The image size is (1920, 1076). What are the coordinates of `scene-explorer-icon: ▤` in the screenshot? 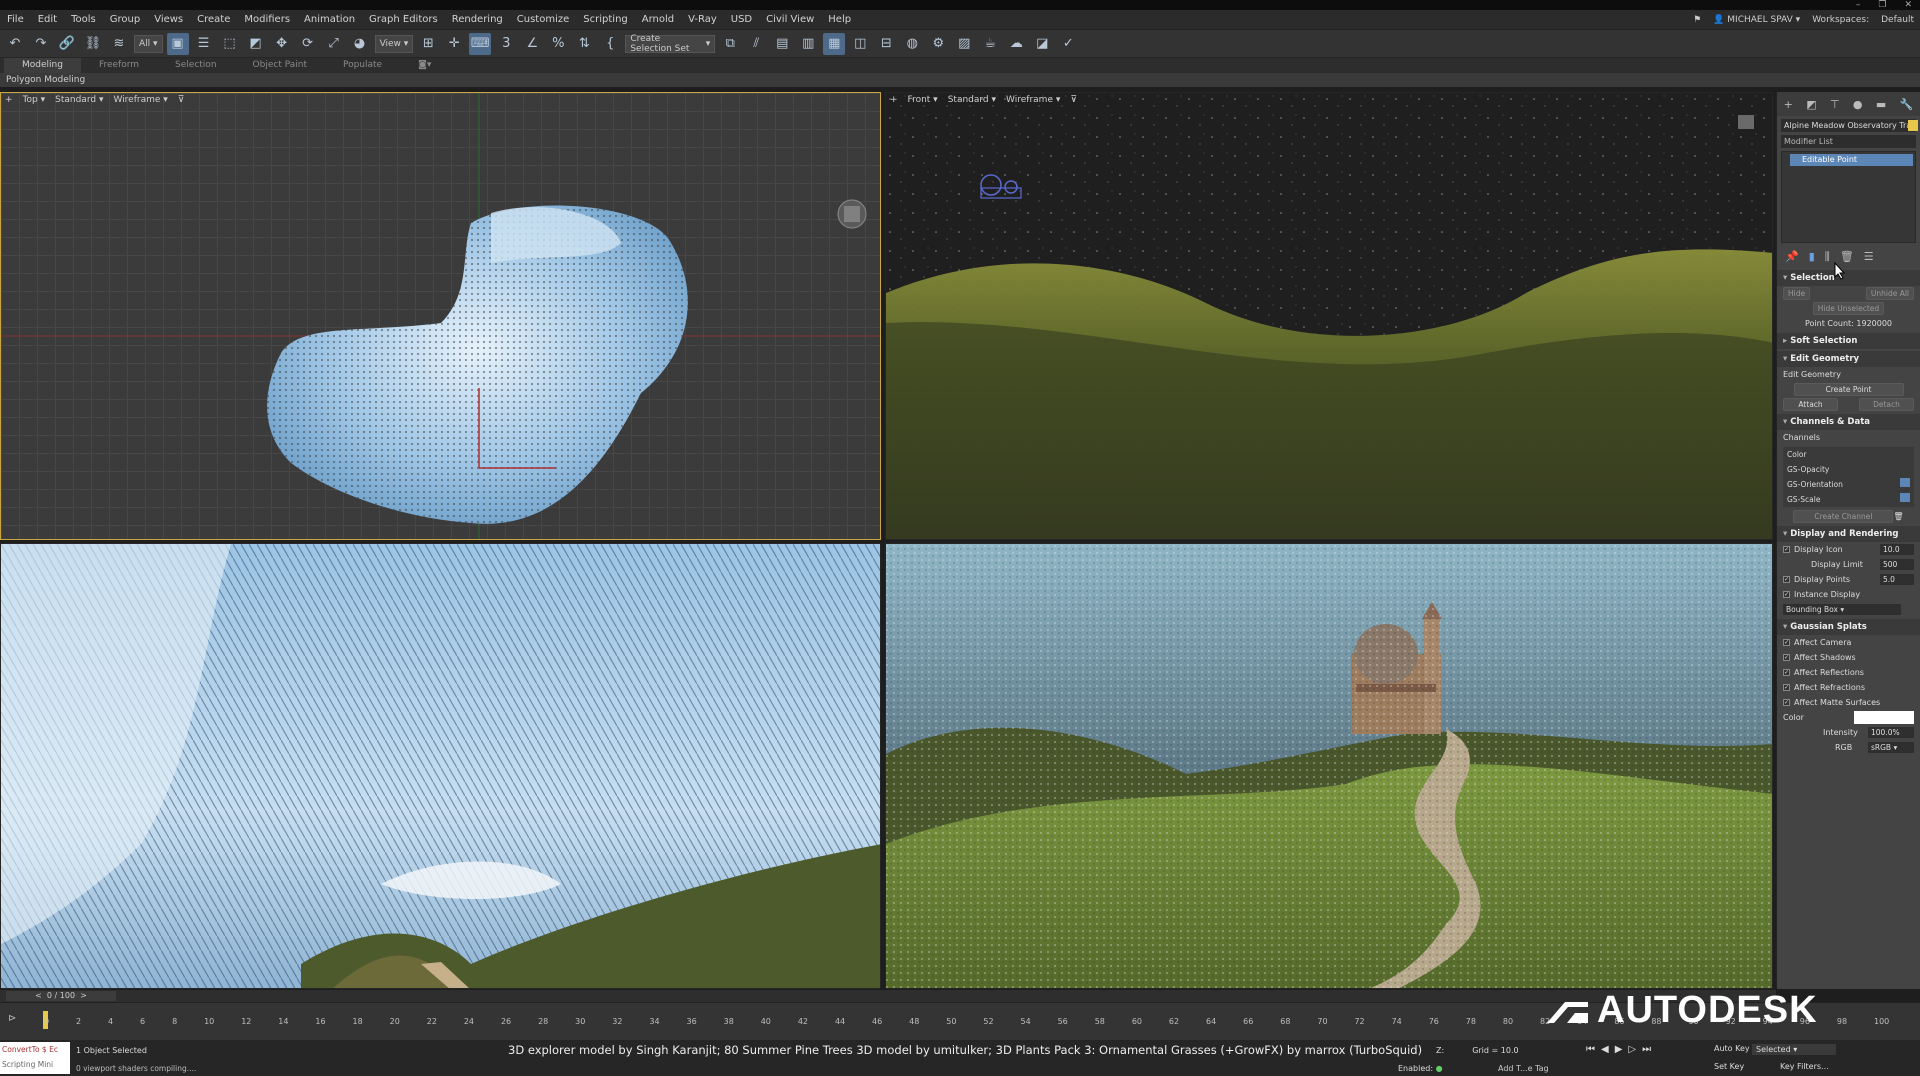 It's located at (782, 44).